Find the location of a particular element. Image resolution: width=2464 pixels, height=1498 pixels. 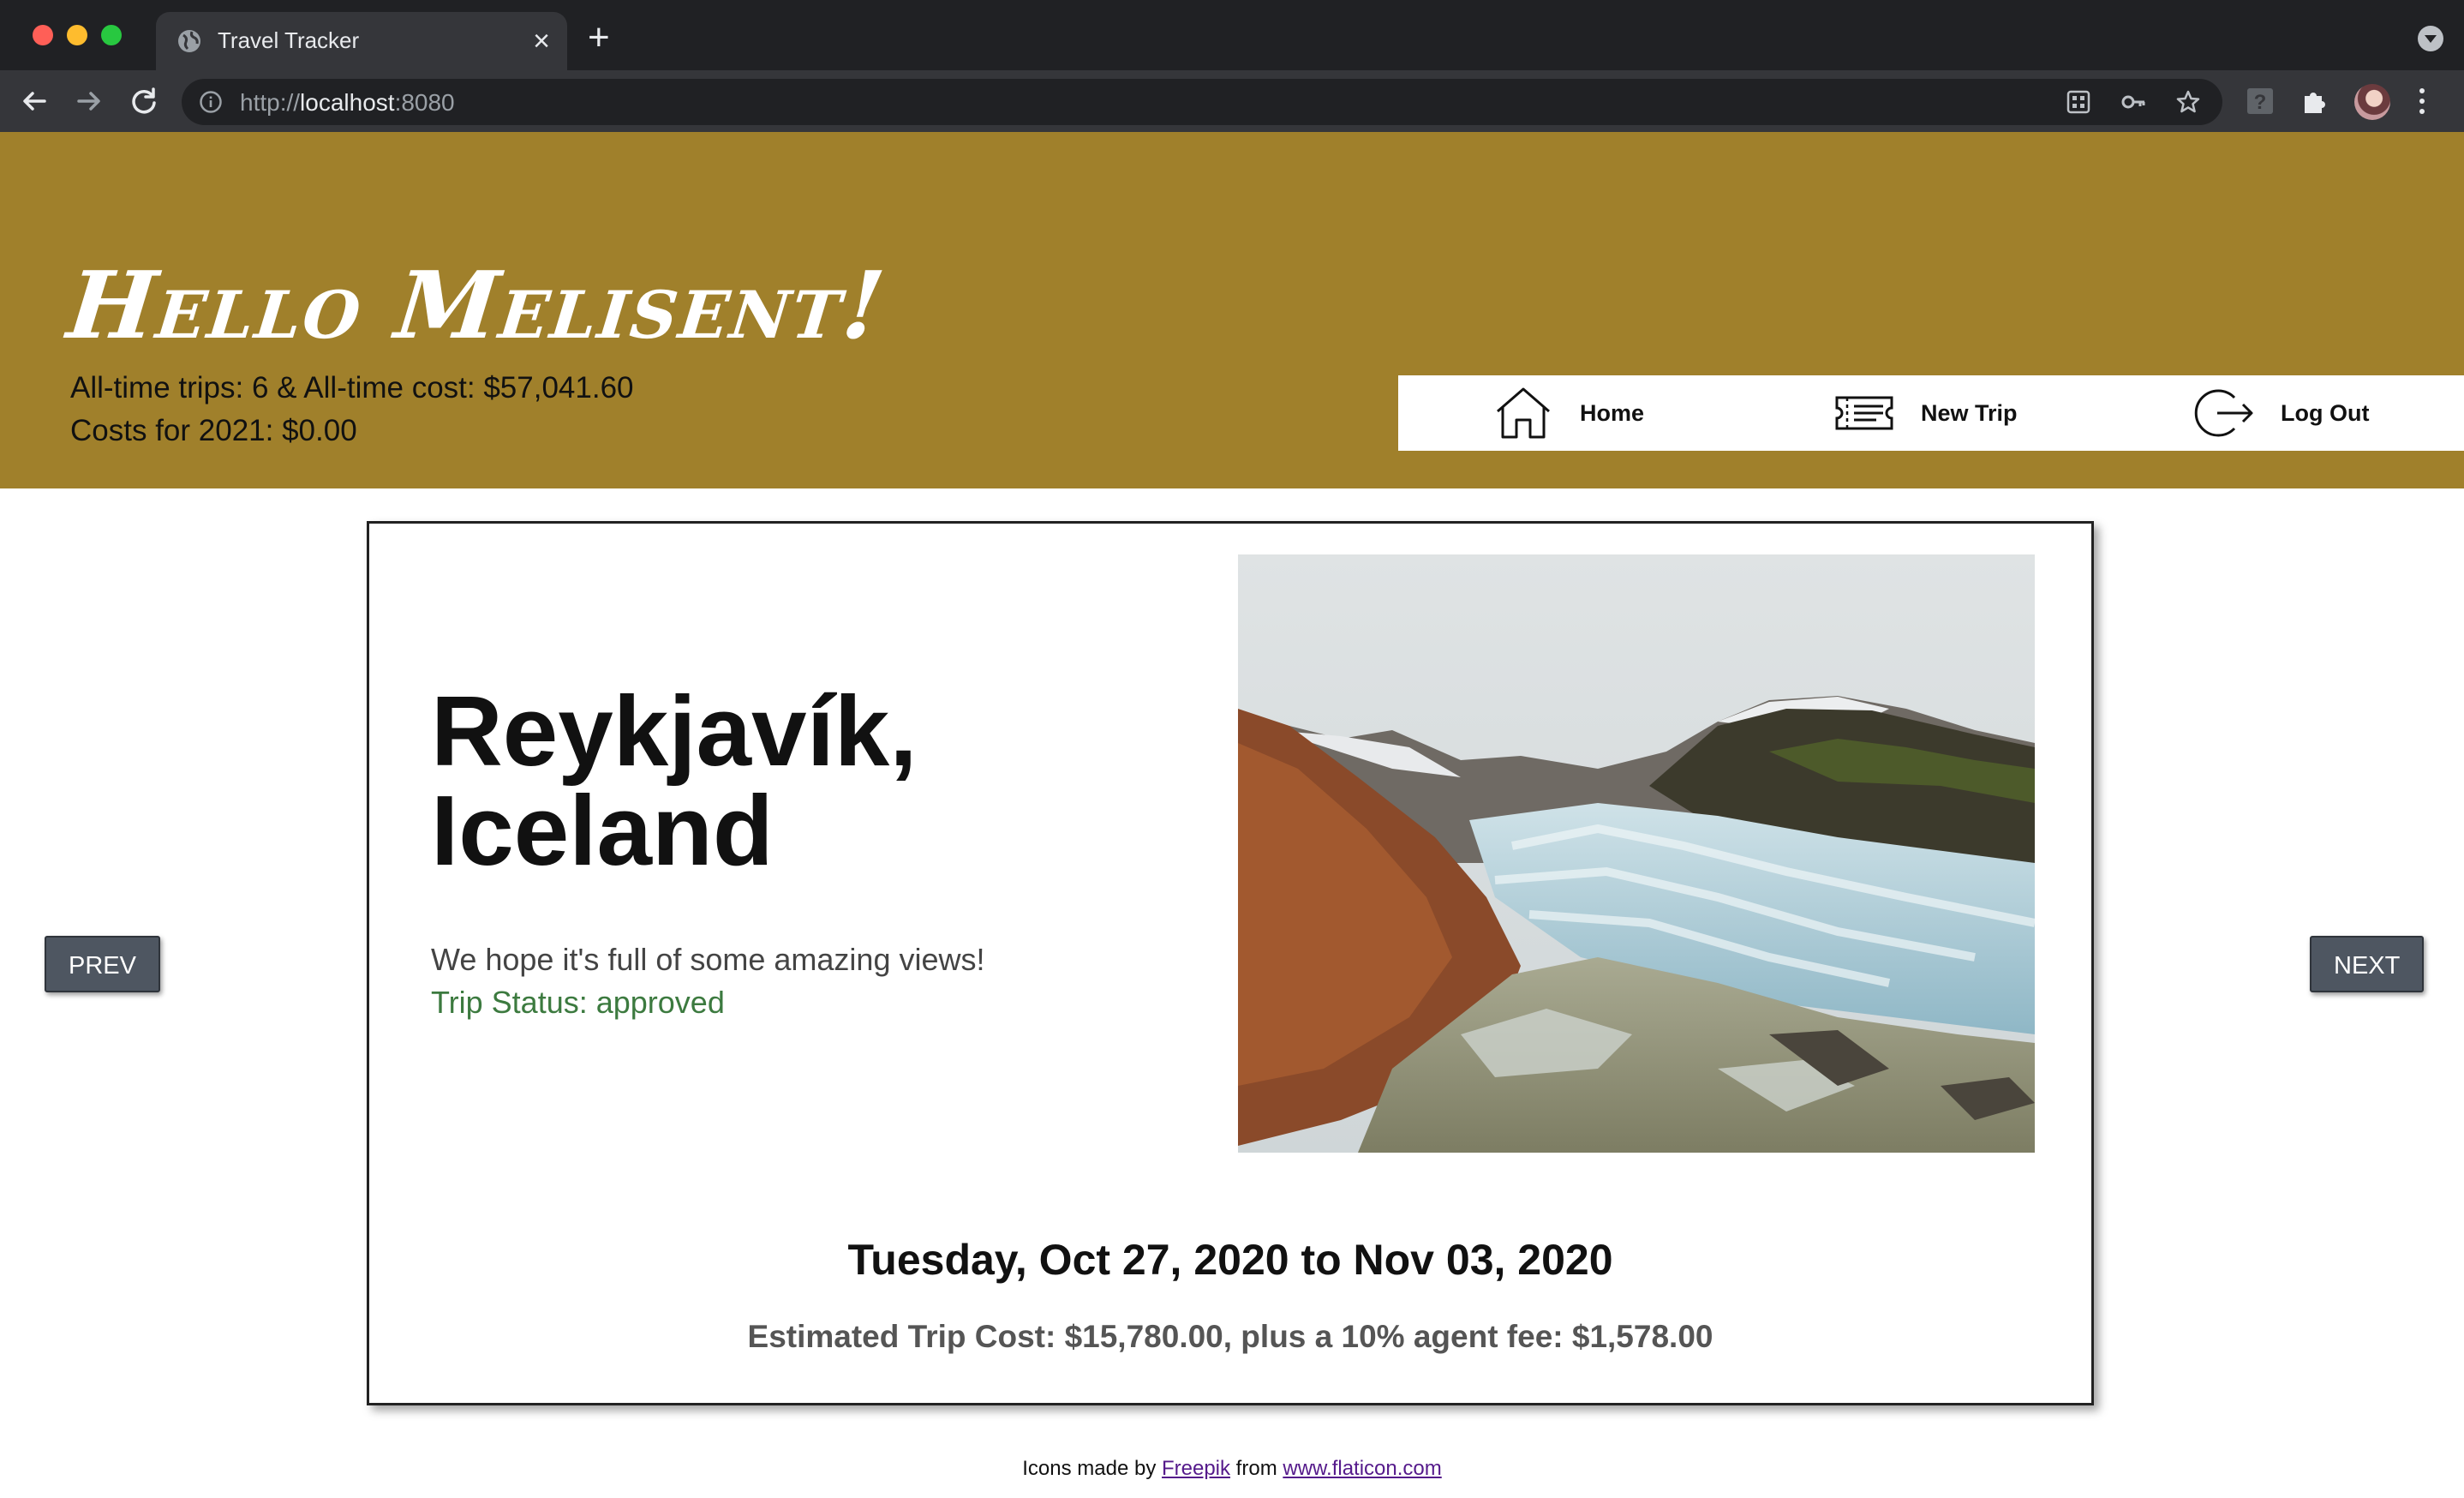

flaticon-link: www.flaticon.com is located at coordinates (1362, 1468).